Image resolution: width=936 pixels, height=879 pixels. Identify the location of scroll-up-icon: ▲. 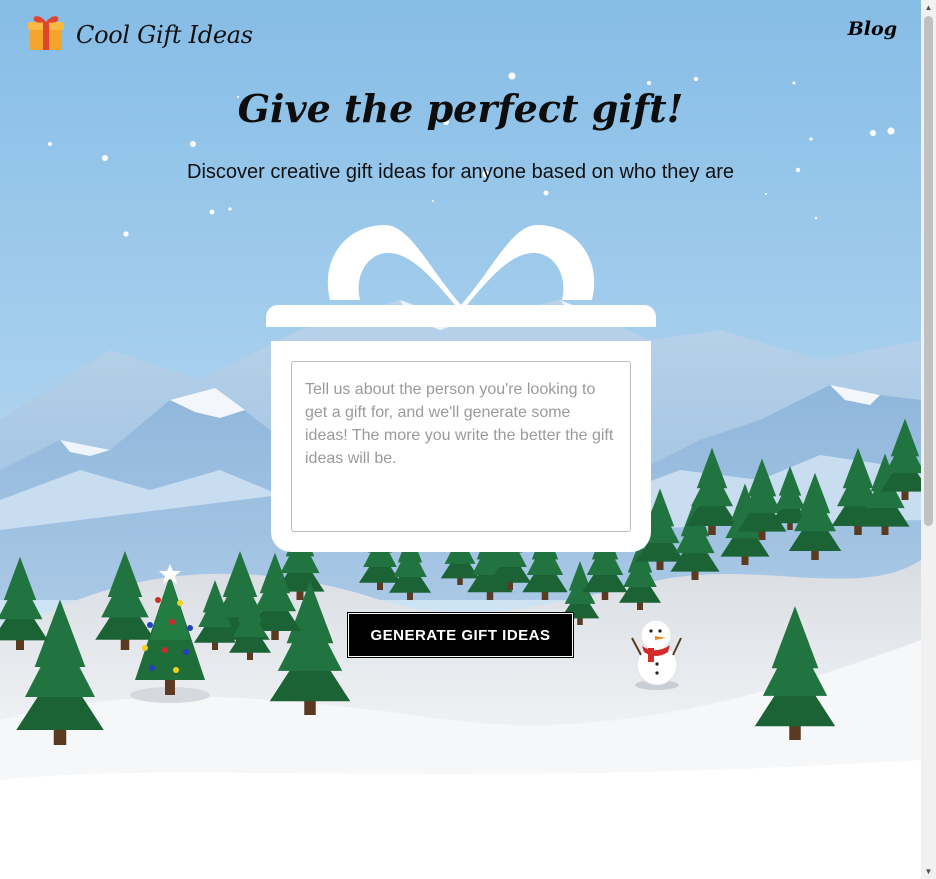
(928, 7).